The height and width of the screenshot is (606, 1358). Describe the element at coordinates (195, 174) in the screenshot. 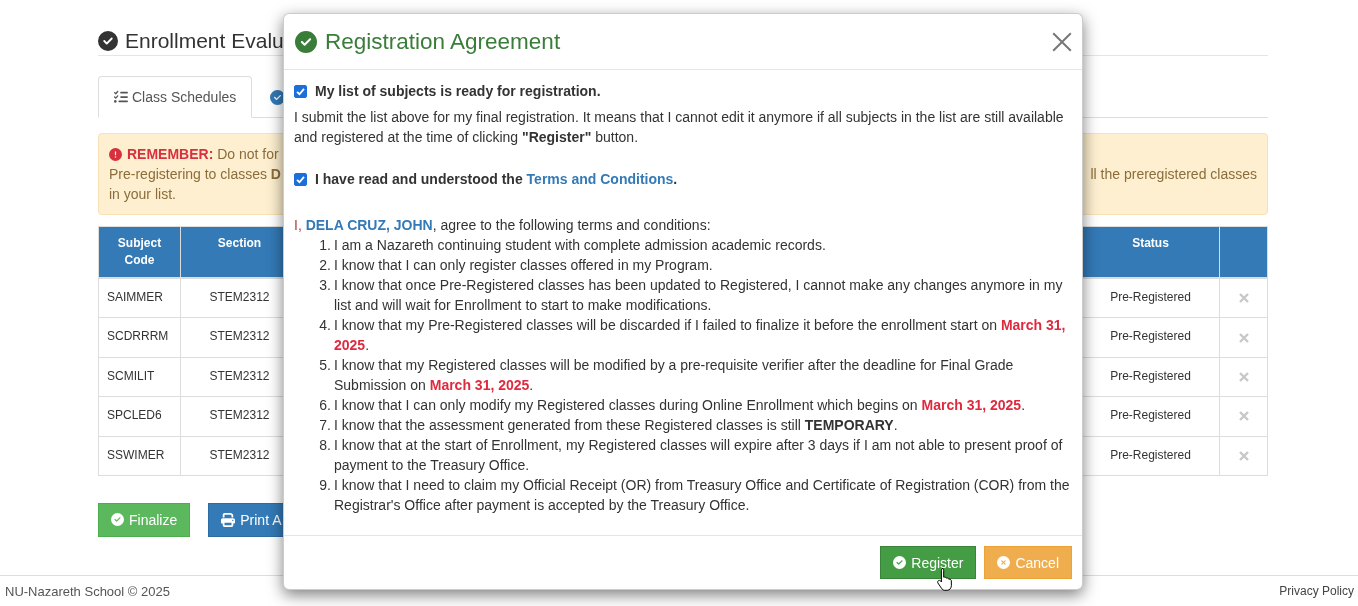

I see `alert-text: Pre-registering to classes D` at that location.